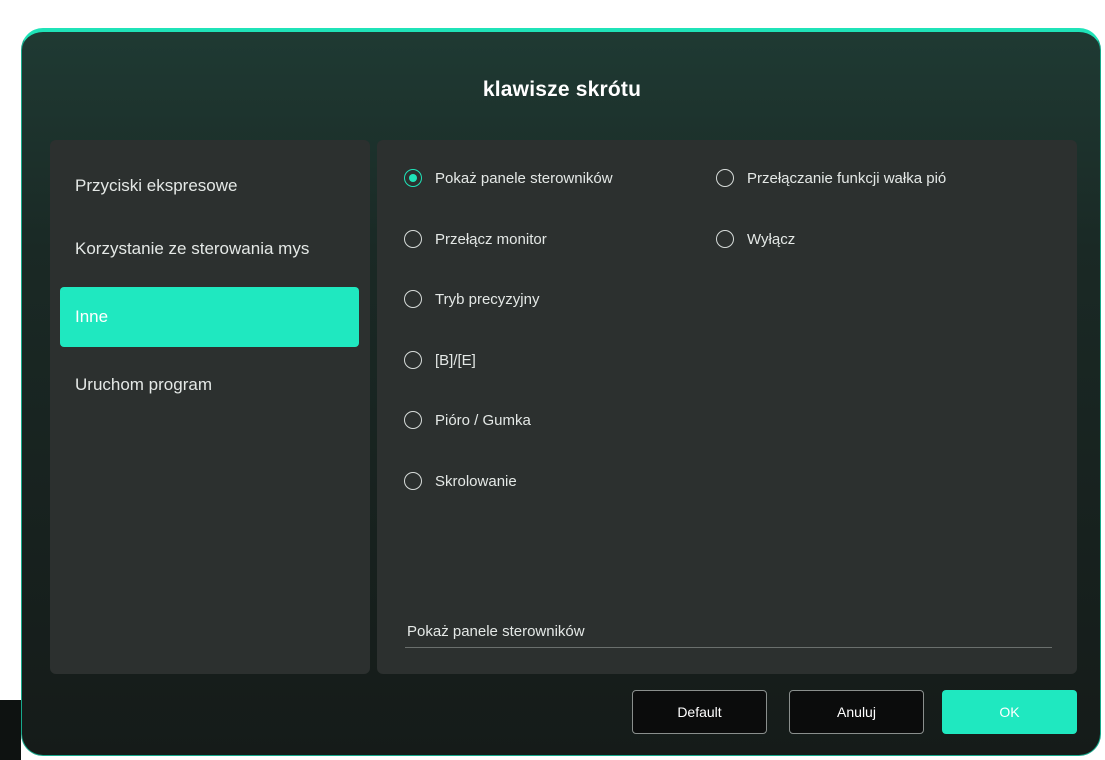  I want to click on option-switch-monitor: Przełącz monitor, so click(475, 239).